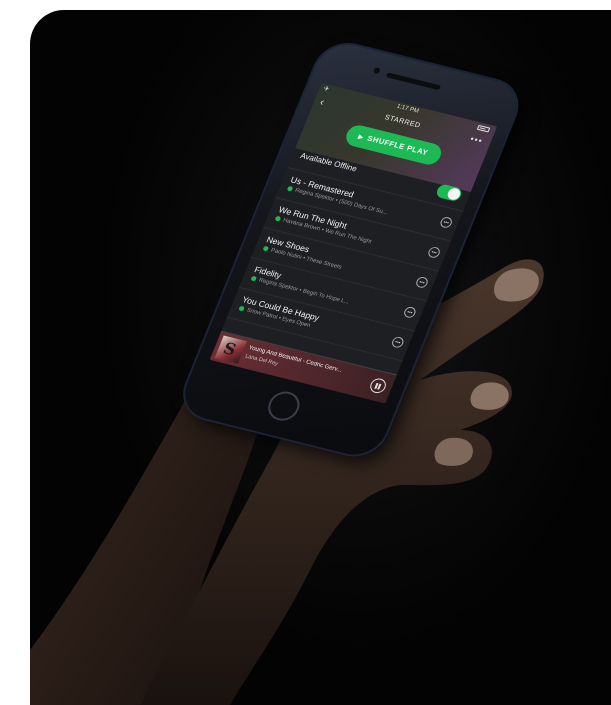 Image resolution: width=611 pixels, height=705 pixels. What do you see at coordinates (376, 71) in the screenshot?
I see `camera` at bounding box center [376, 71].